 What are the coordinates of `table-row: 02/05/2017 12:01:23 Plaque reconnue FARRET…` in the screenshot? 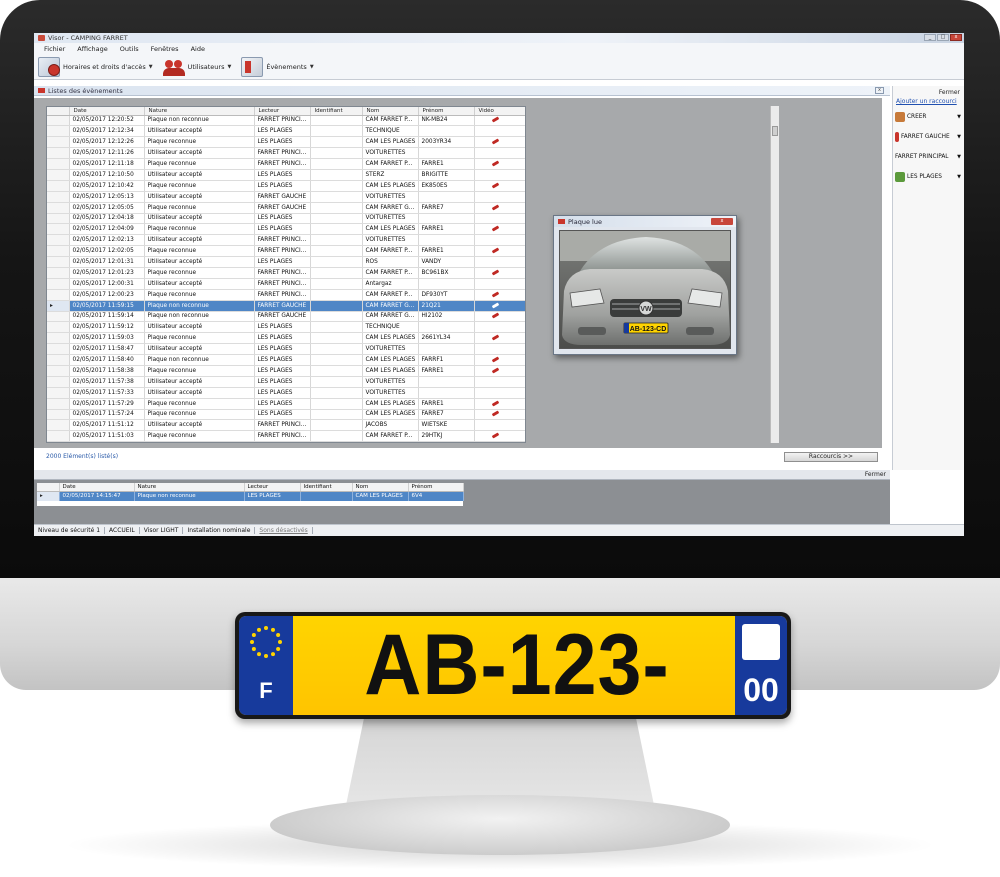 It's located at (286, 273).